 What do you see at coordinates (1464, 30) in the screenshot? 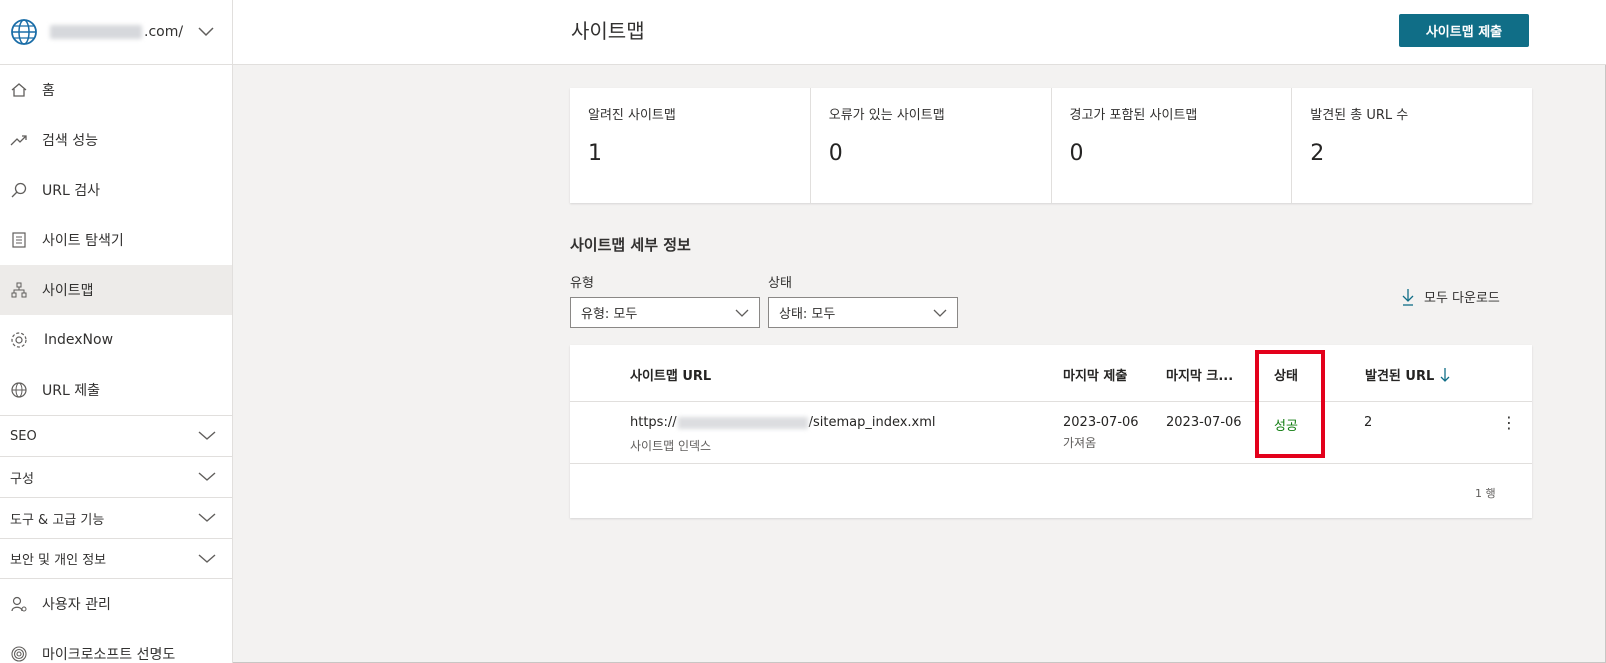
I see `submit-sitemap-button: 사이트맵 제출` at bounding box center [1464, 30].